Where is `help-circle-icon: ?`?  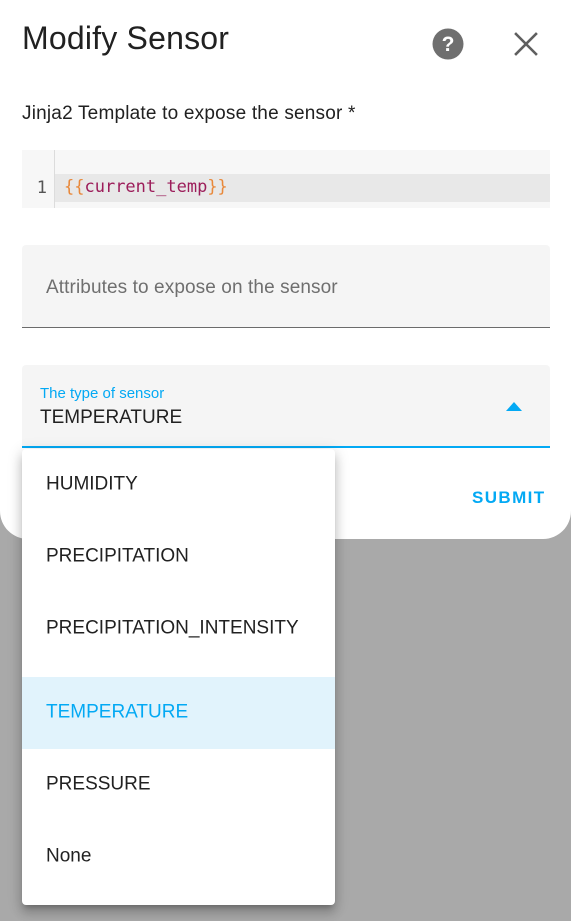
help-circle-icon: ? is located at coordinates (448, 44).